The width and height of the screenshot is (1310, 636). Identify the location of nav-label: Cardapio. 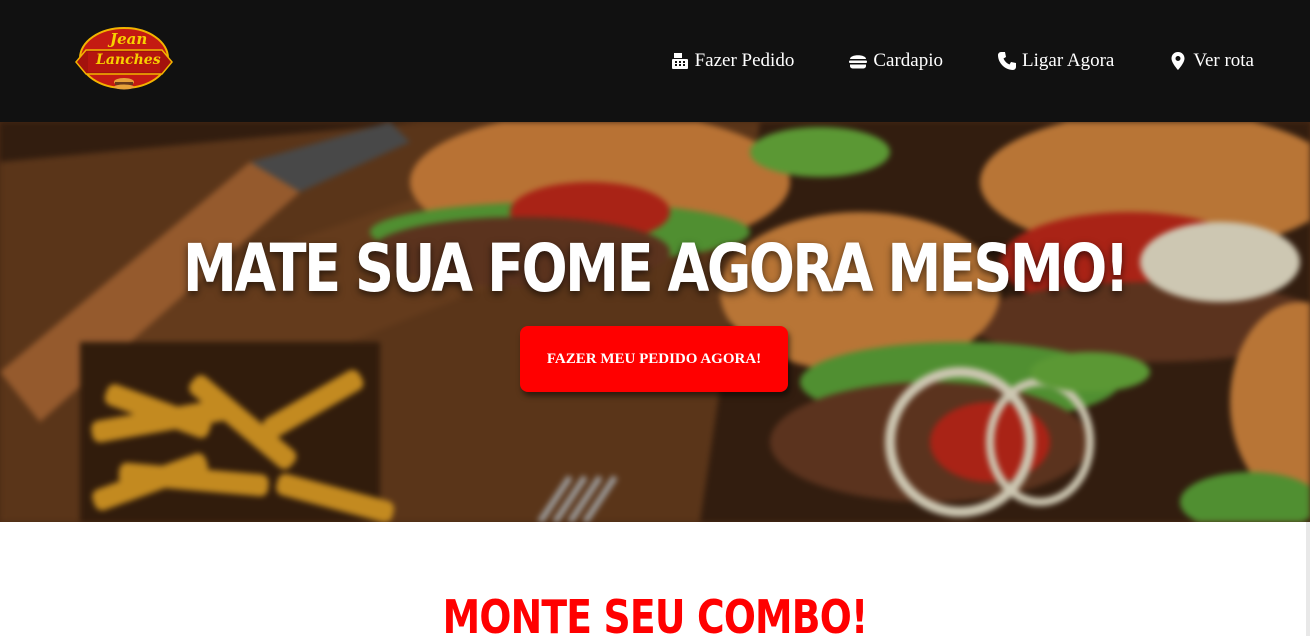
(908, 60).